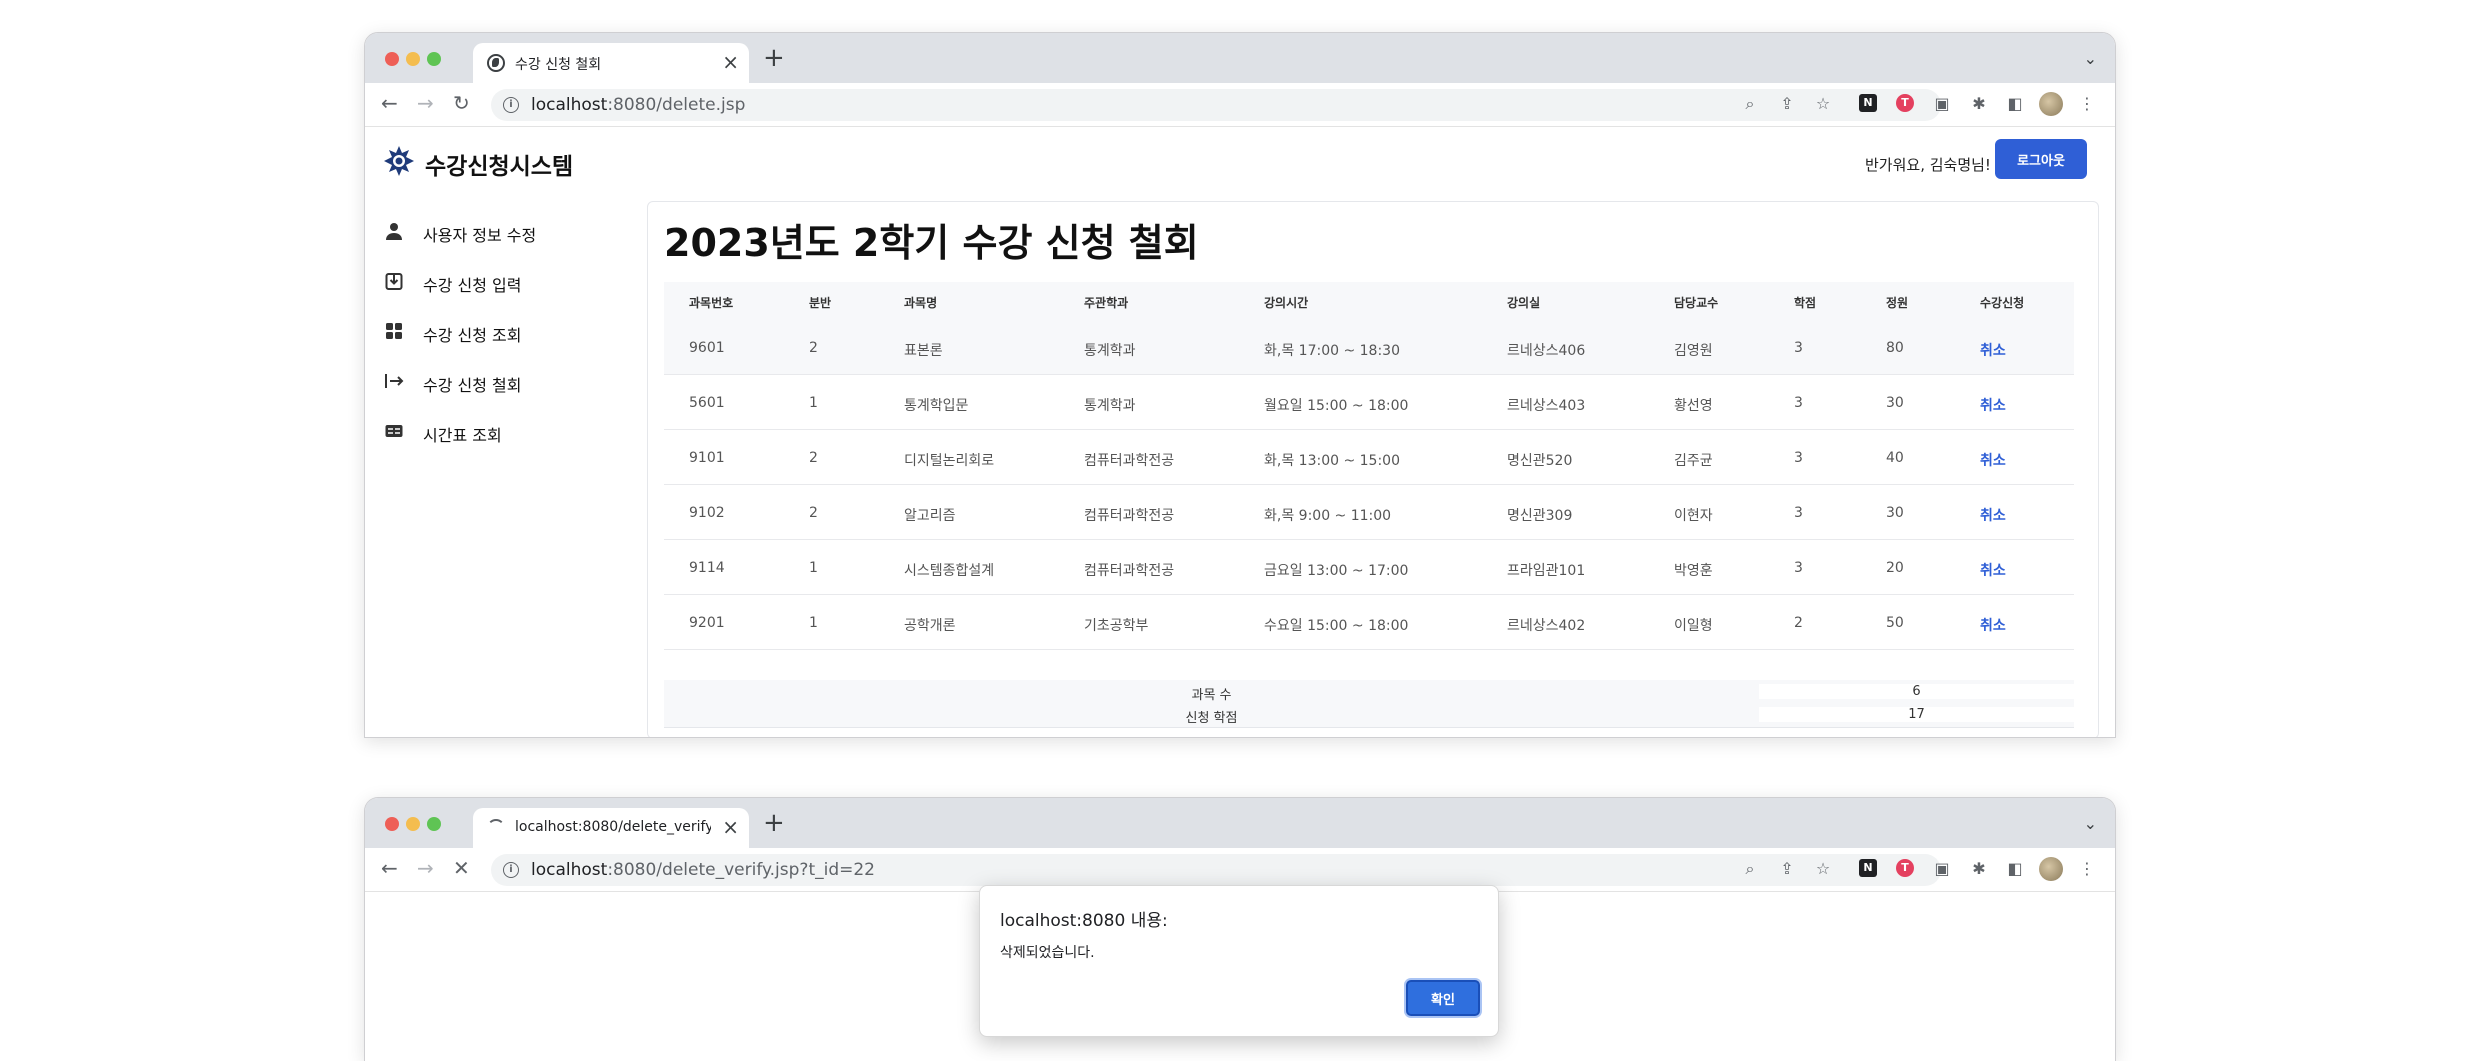  Describe the element at coordinates (1239, 961) in the screenshot. I see `alert-dialog: localhost:8080 내용: 삭제되었습니다. 확인` at that location.